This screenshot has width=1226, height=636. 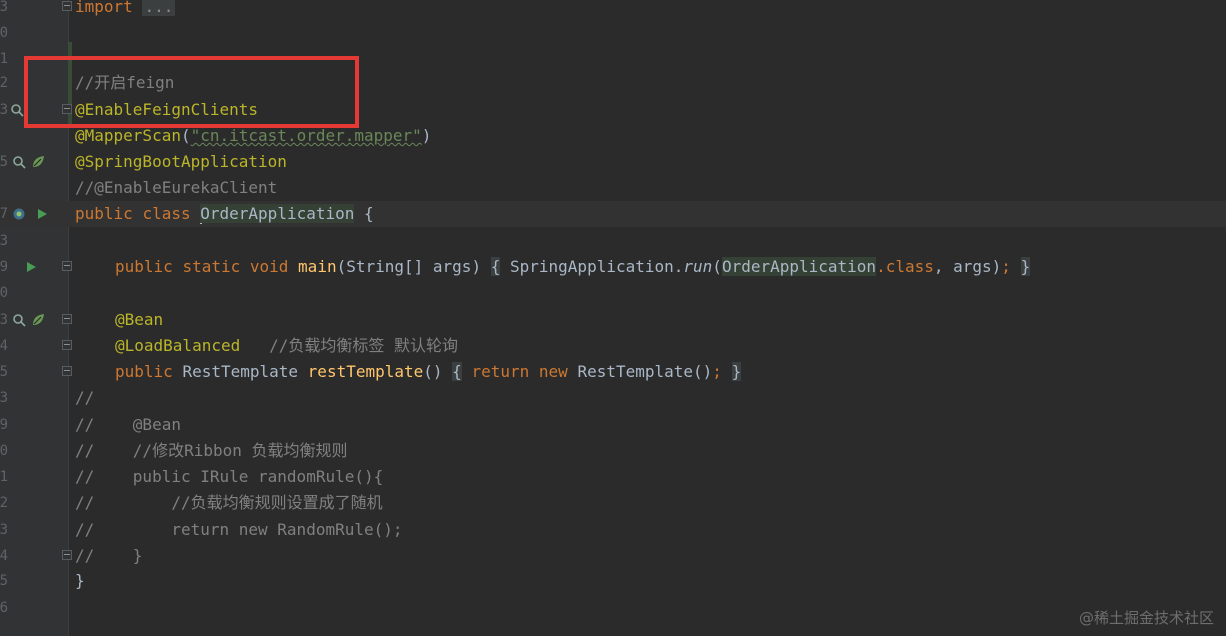 I want to click on code-text: @EnableFeignClients, so click(x=167, y=109).